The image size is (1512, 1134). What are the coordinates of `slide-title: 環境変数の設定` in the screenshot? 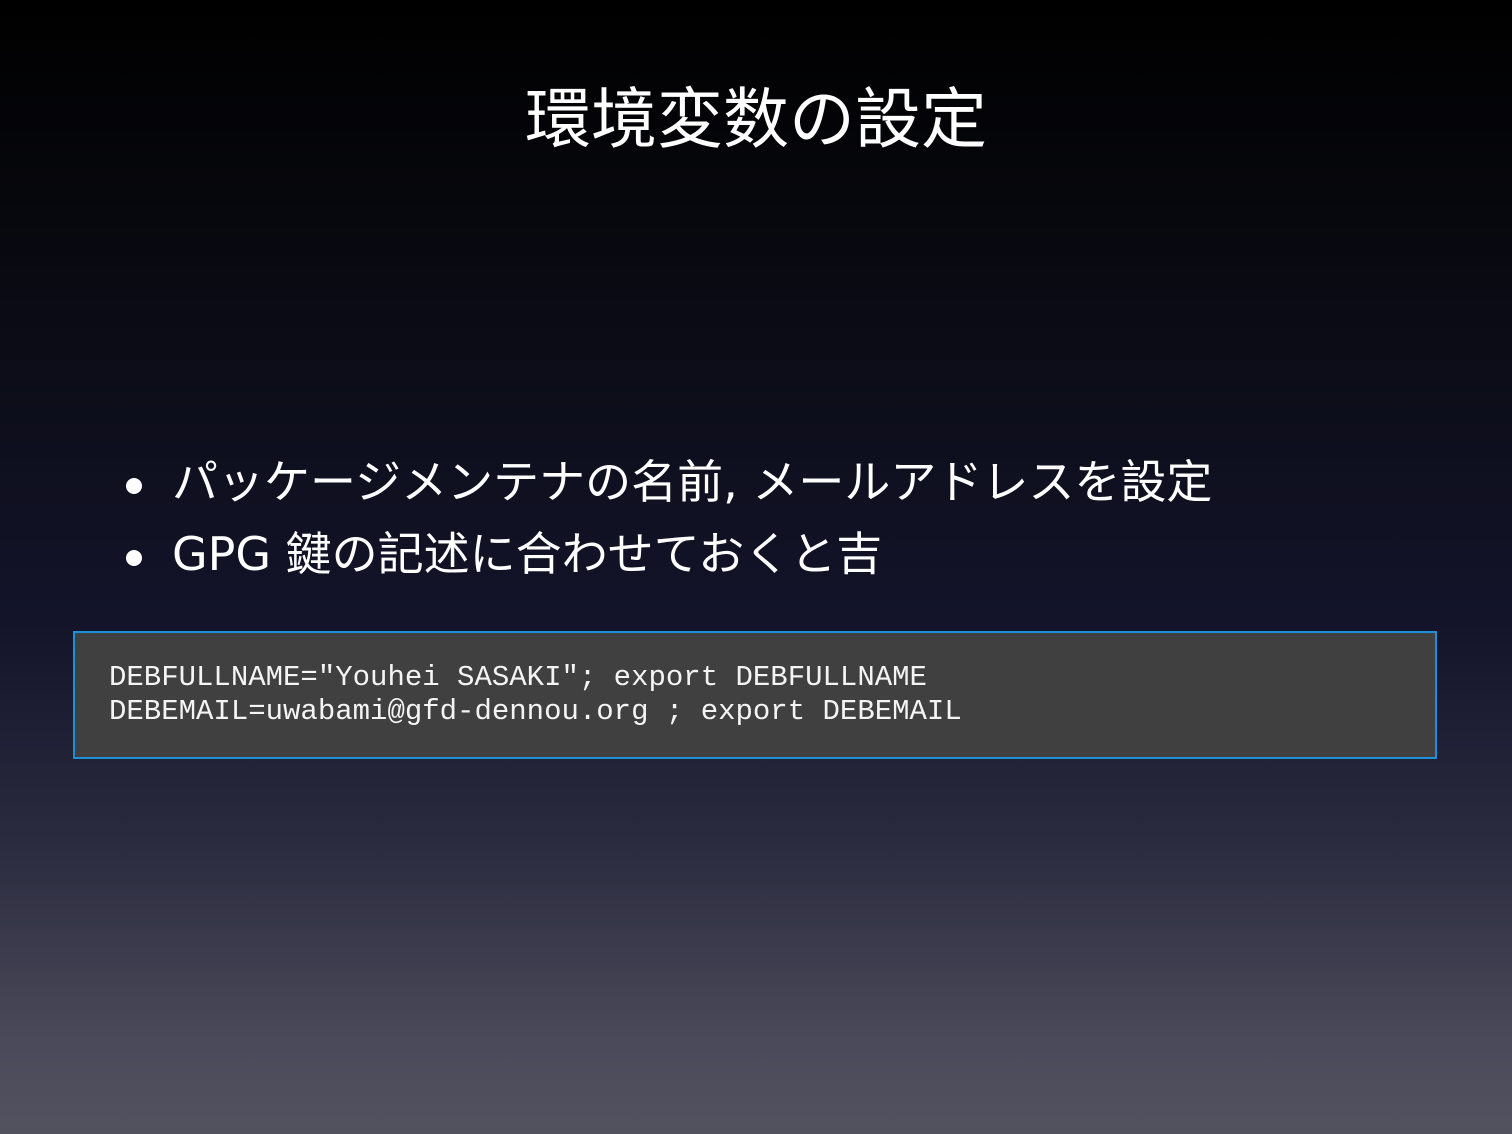 It's located at (756, 119).